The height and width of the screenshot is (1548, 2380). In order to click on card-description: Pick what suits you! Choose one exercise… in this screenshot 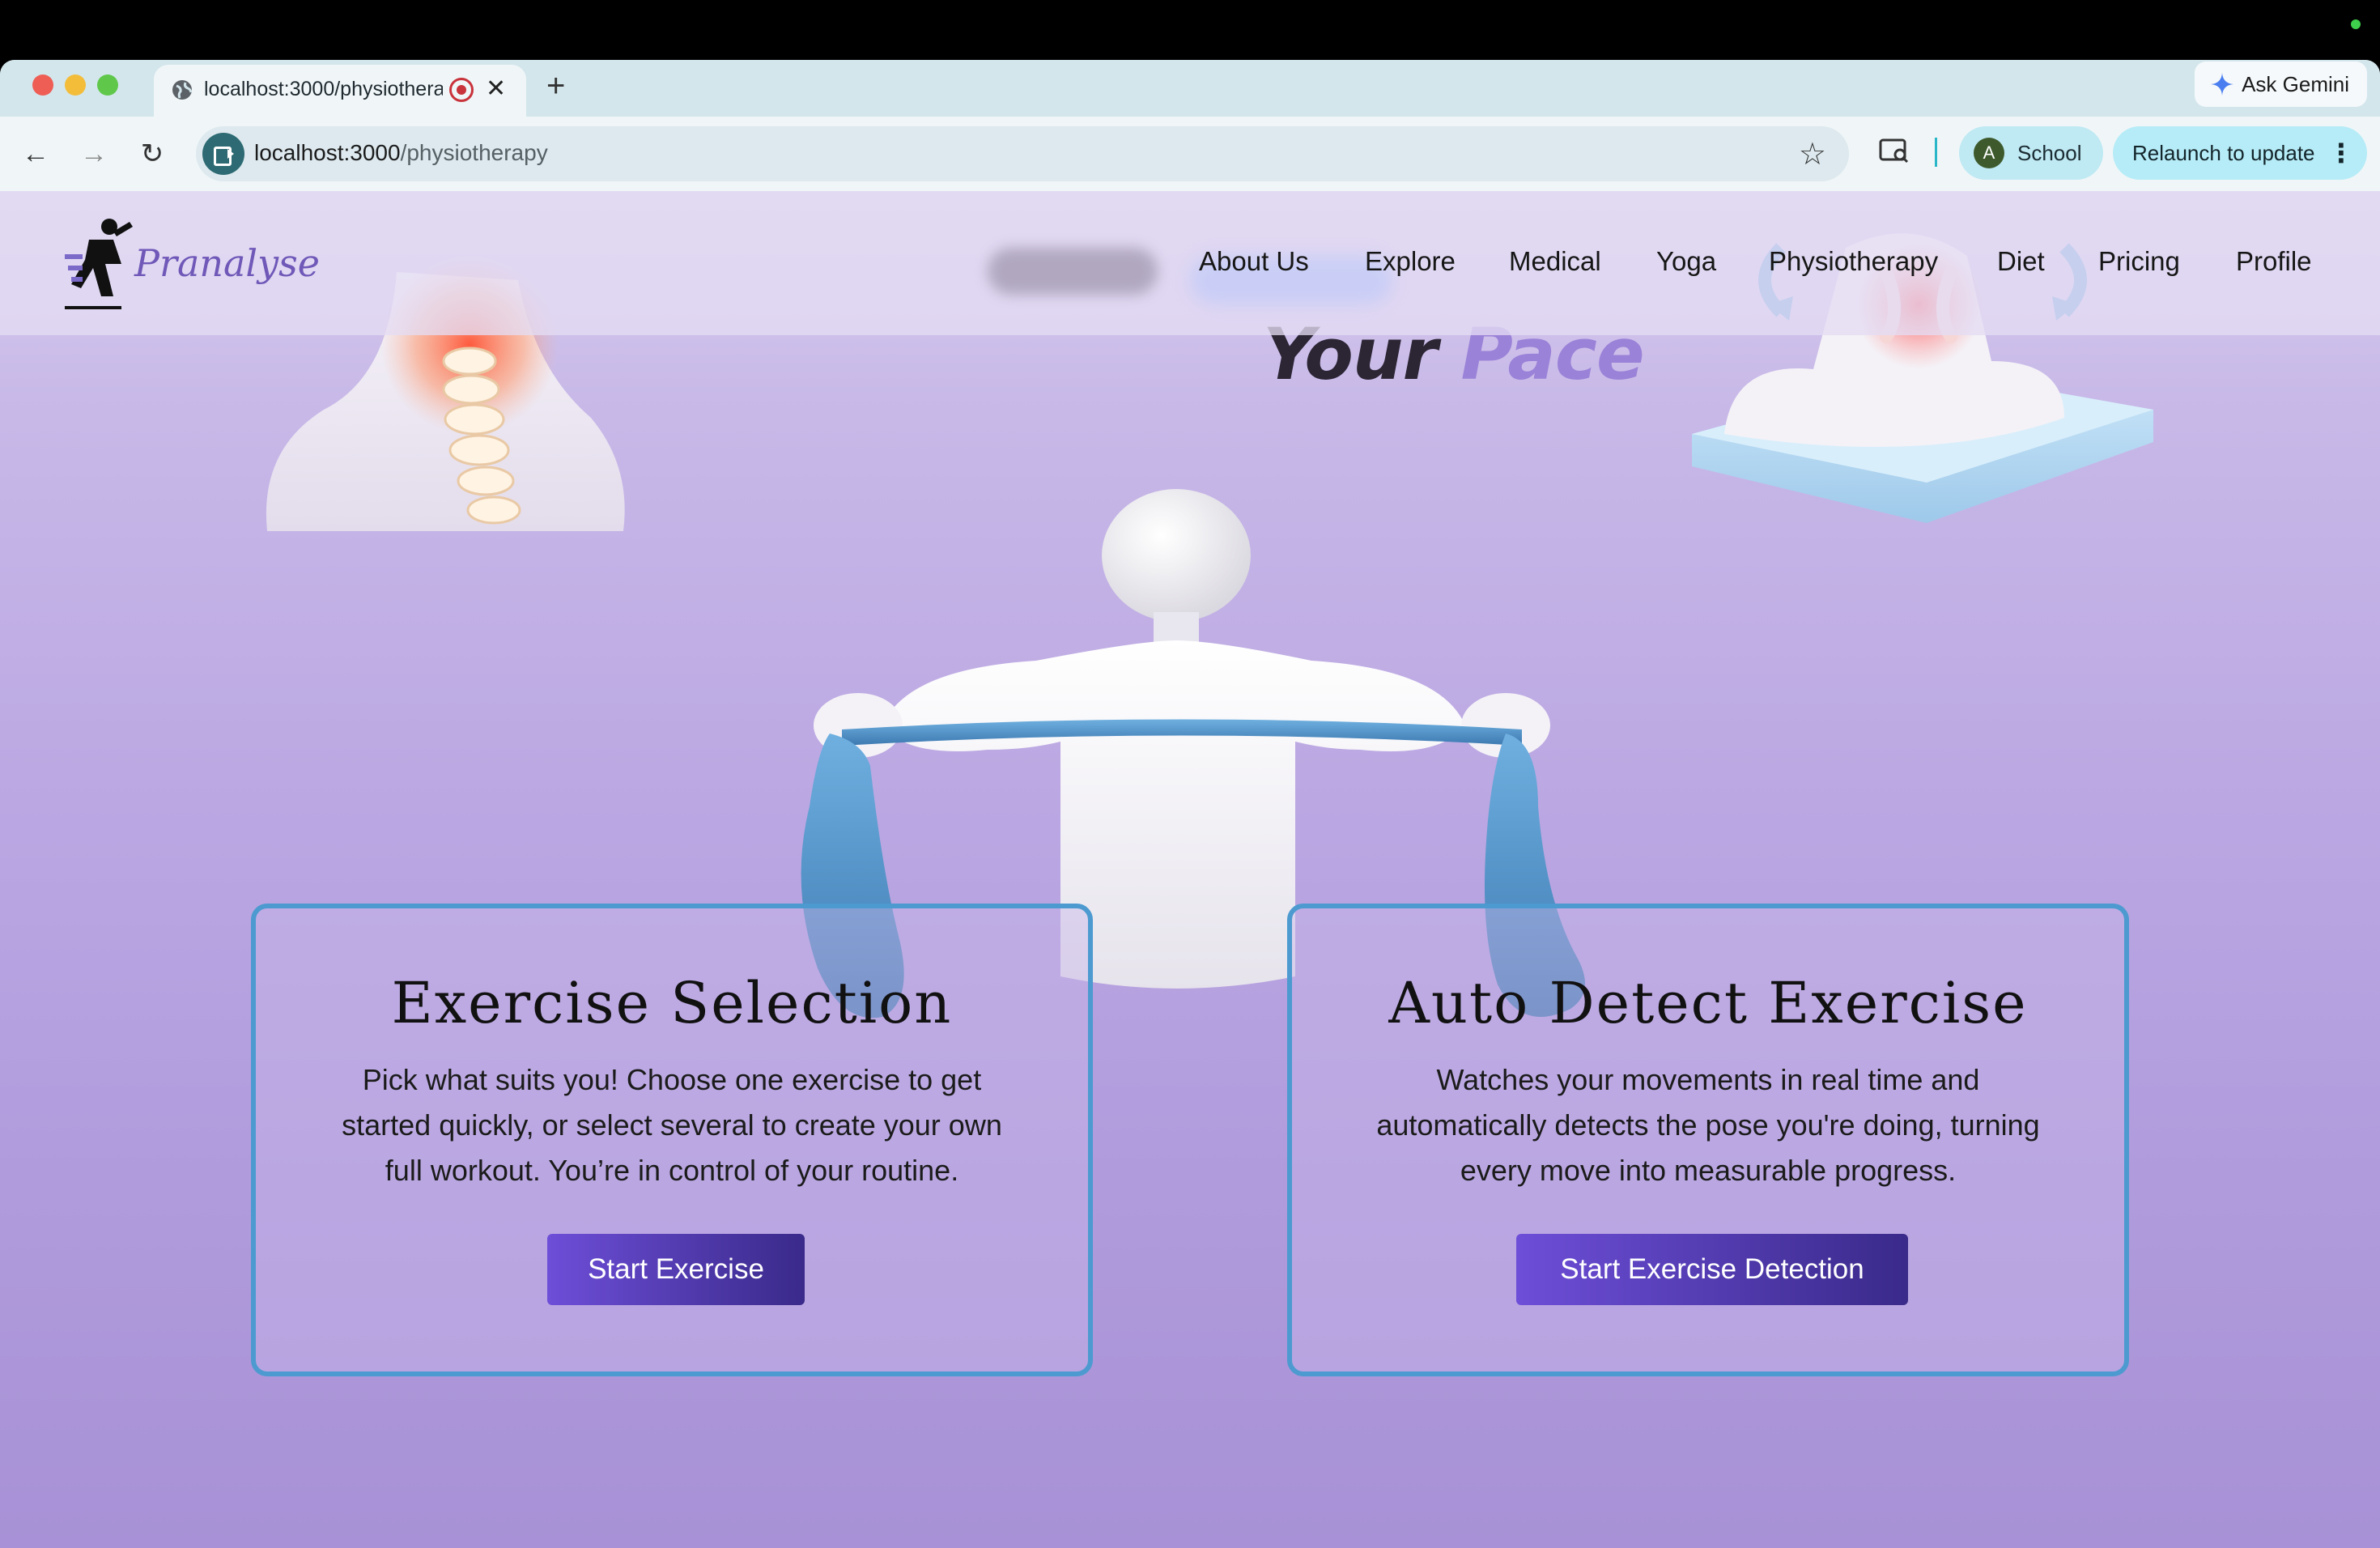, I will do `click(672, 1125)`.